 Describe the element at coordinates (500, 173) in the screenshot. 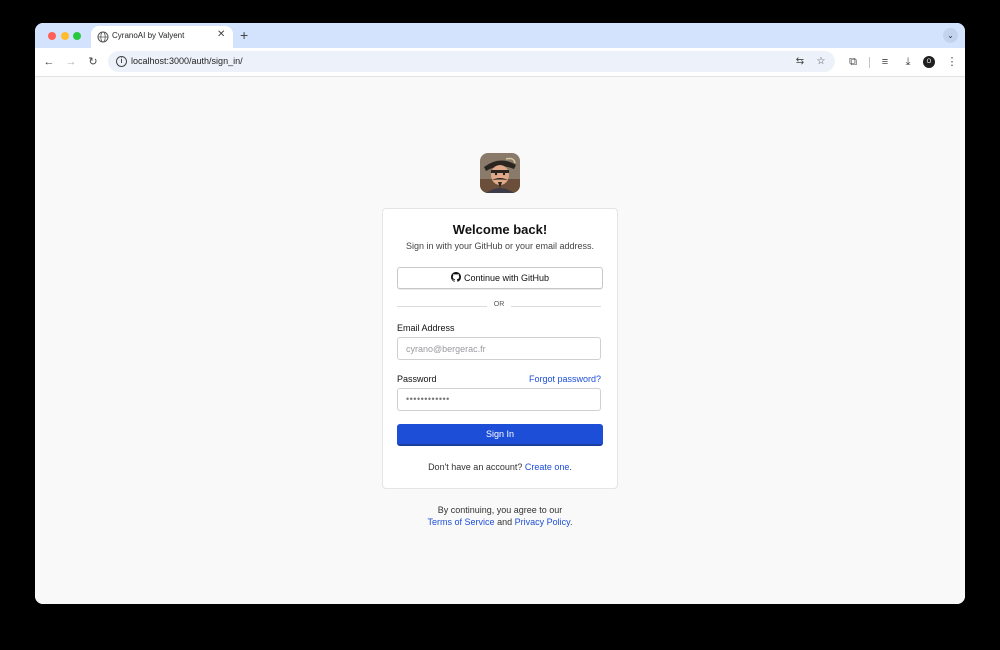

I see `app-logo` at that location.